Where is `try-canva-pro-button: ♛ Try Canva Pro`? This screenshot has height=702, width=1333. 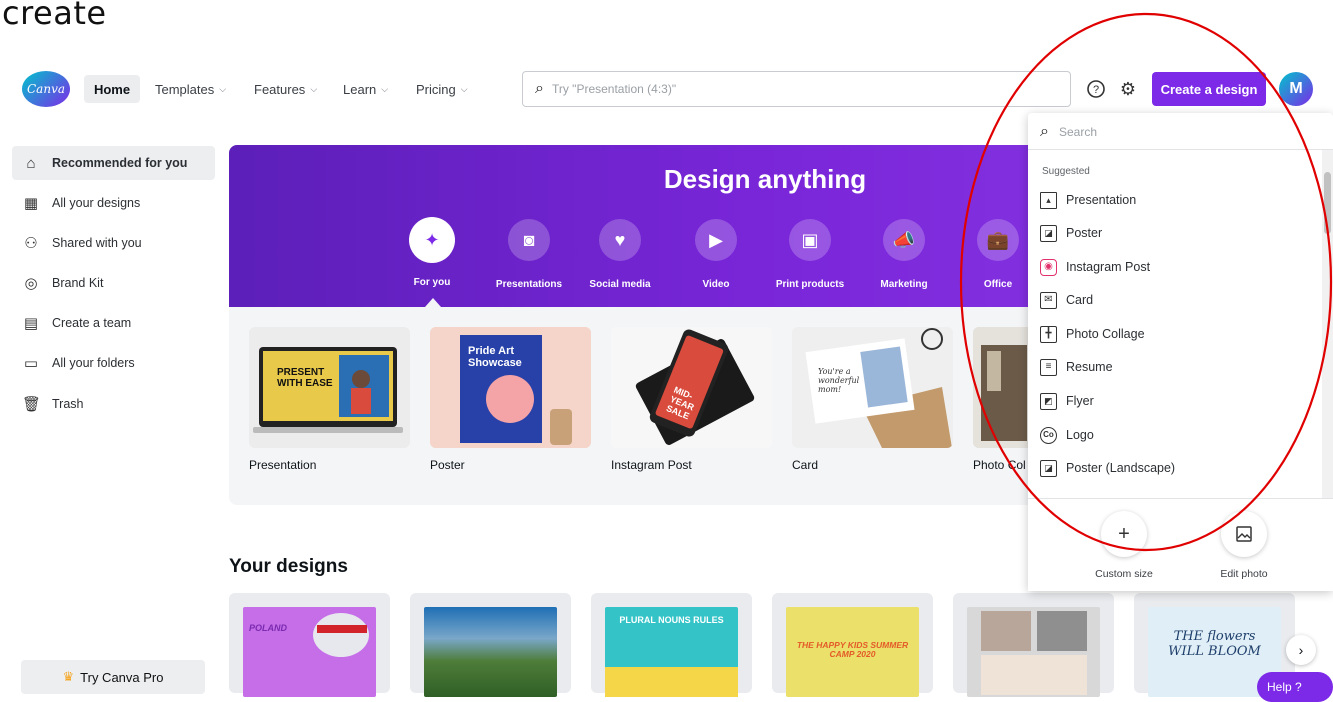
try-canva-pro-button: ♛ Try Canva Pro is located at coordinates (113, 677).